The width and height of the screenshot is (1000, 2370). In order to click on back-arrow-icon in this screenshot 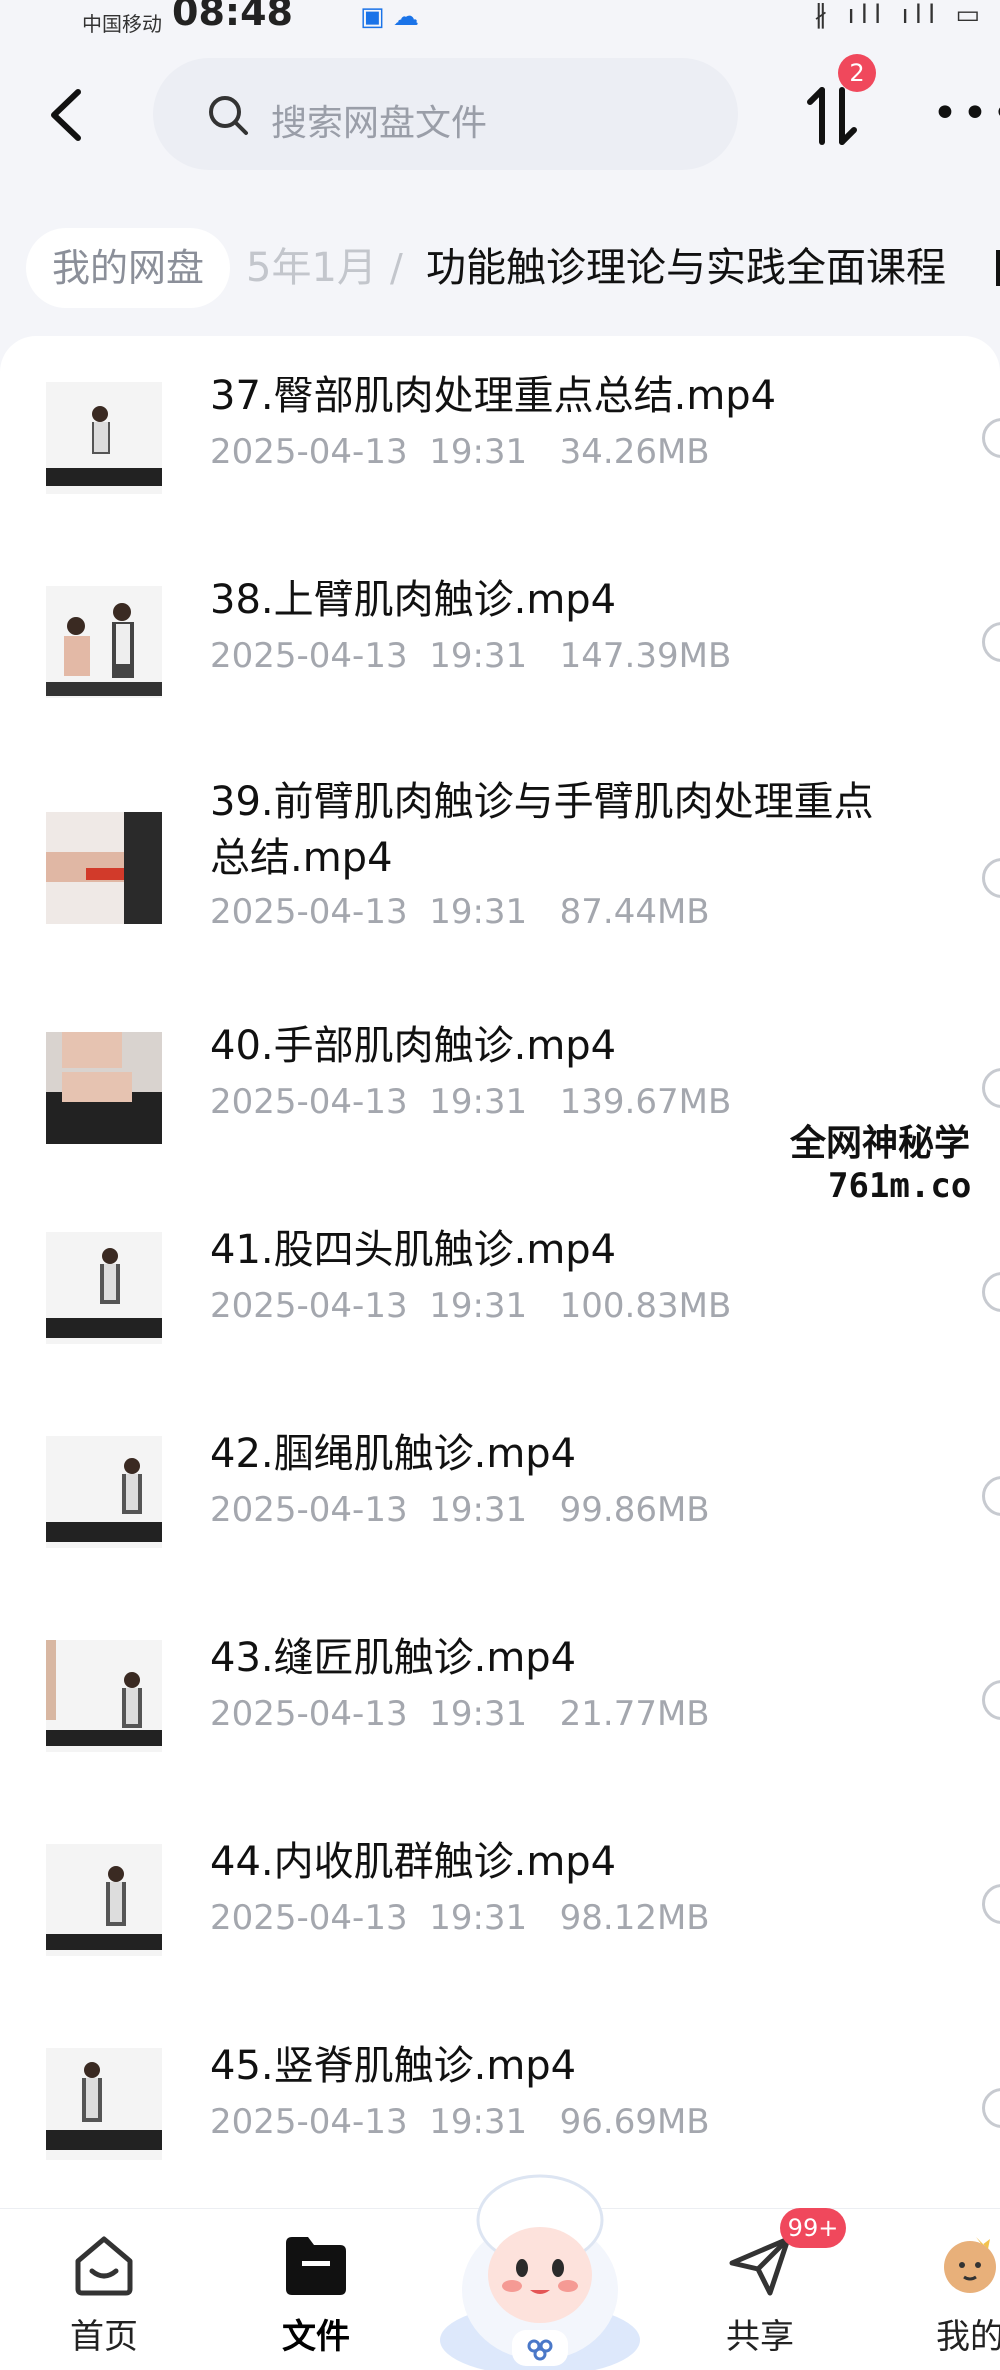, I will do `click(66, 115)`.